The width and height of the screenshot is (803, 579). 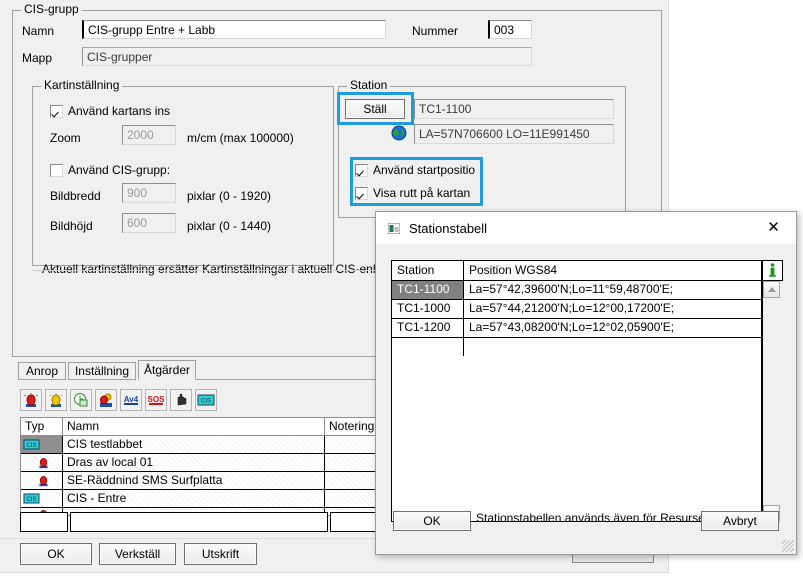 I want to click on info-green-icon, so click(x=772, y=270).